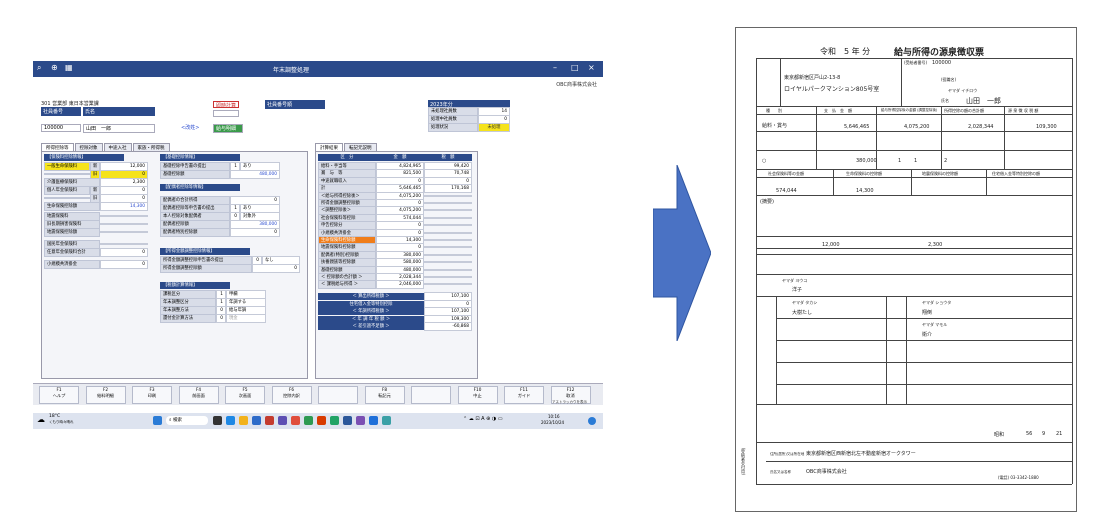 This screenshot has height=528, width=1102. I want to click on insurance-row: 地震保険料, so click(96, 216).